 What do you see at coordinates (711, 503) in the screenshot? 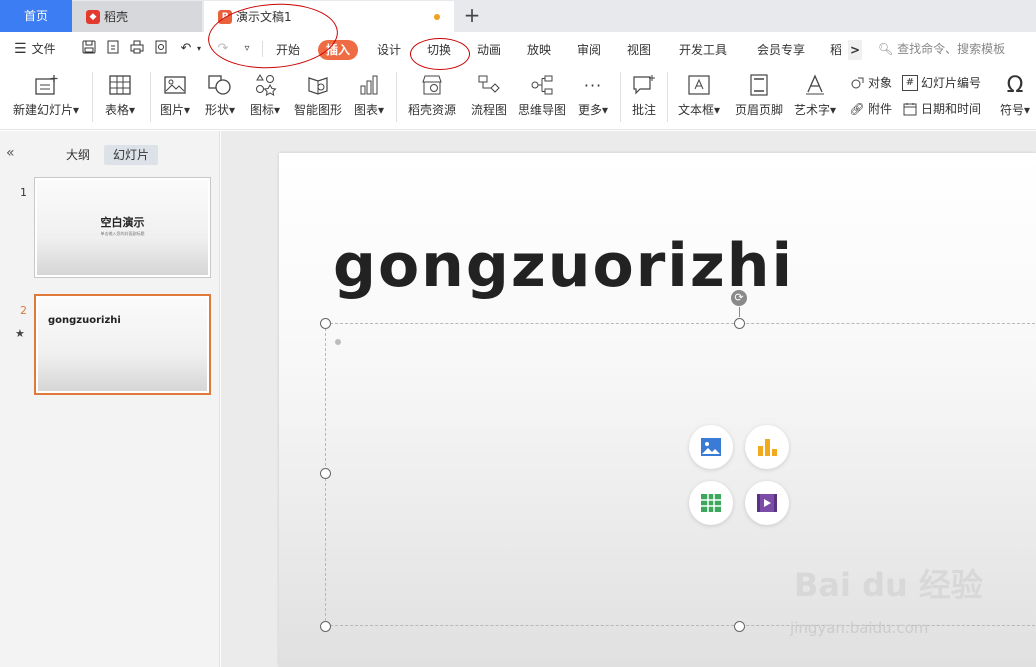
I see `insert-table-icon` at bounding box center [711, 503].